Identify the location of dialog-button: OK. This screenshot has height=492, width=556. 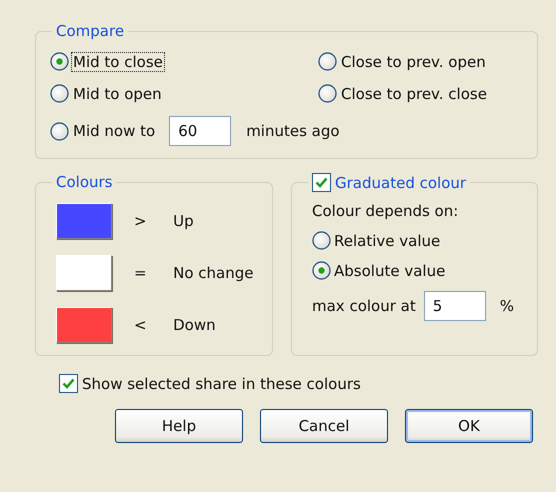
(469, 426).